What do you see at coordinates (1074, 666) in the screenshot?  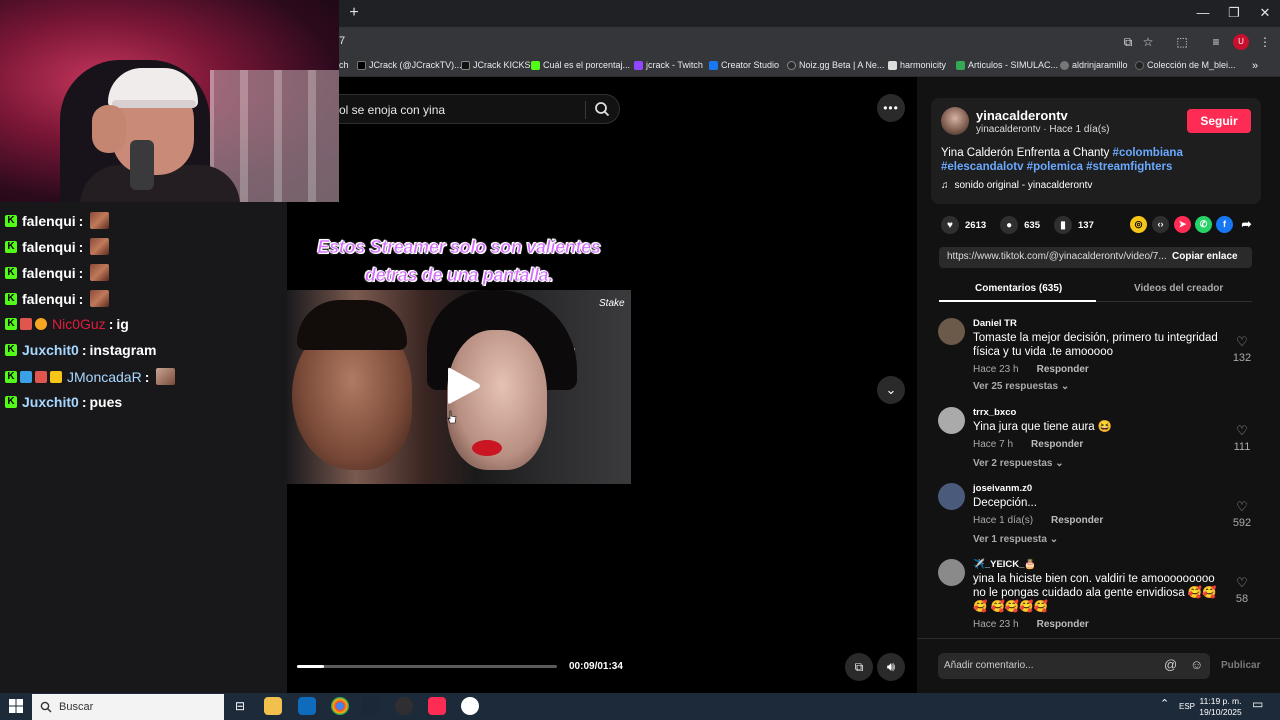 I see `comment-input: Añadir comentario... @ ☺` at bounding box center [1074, 666].